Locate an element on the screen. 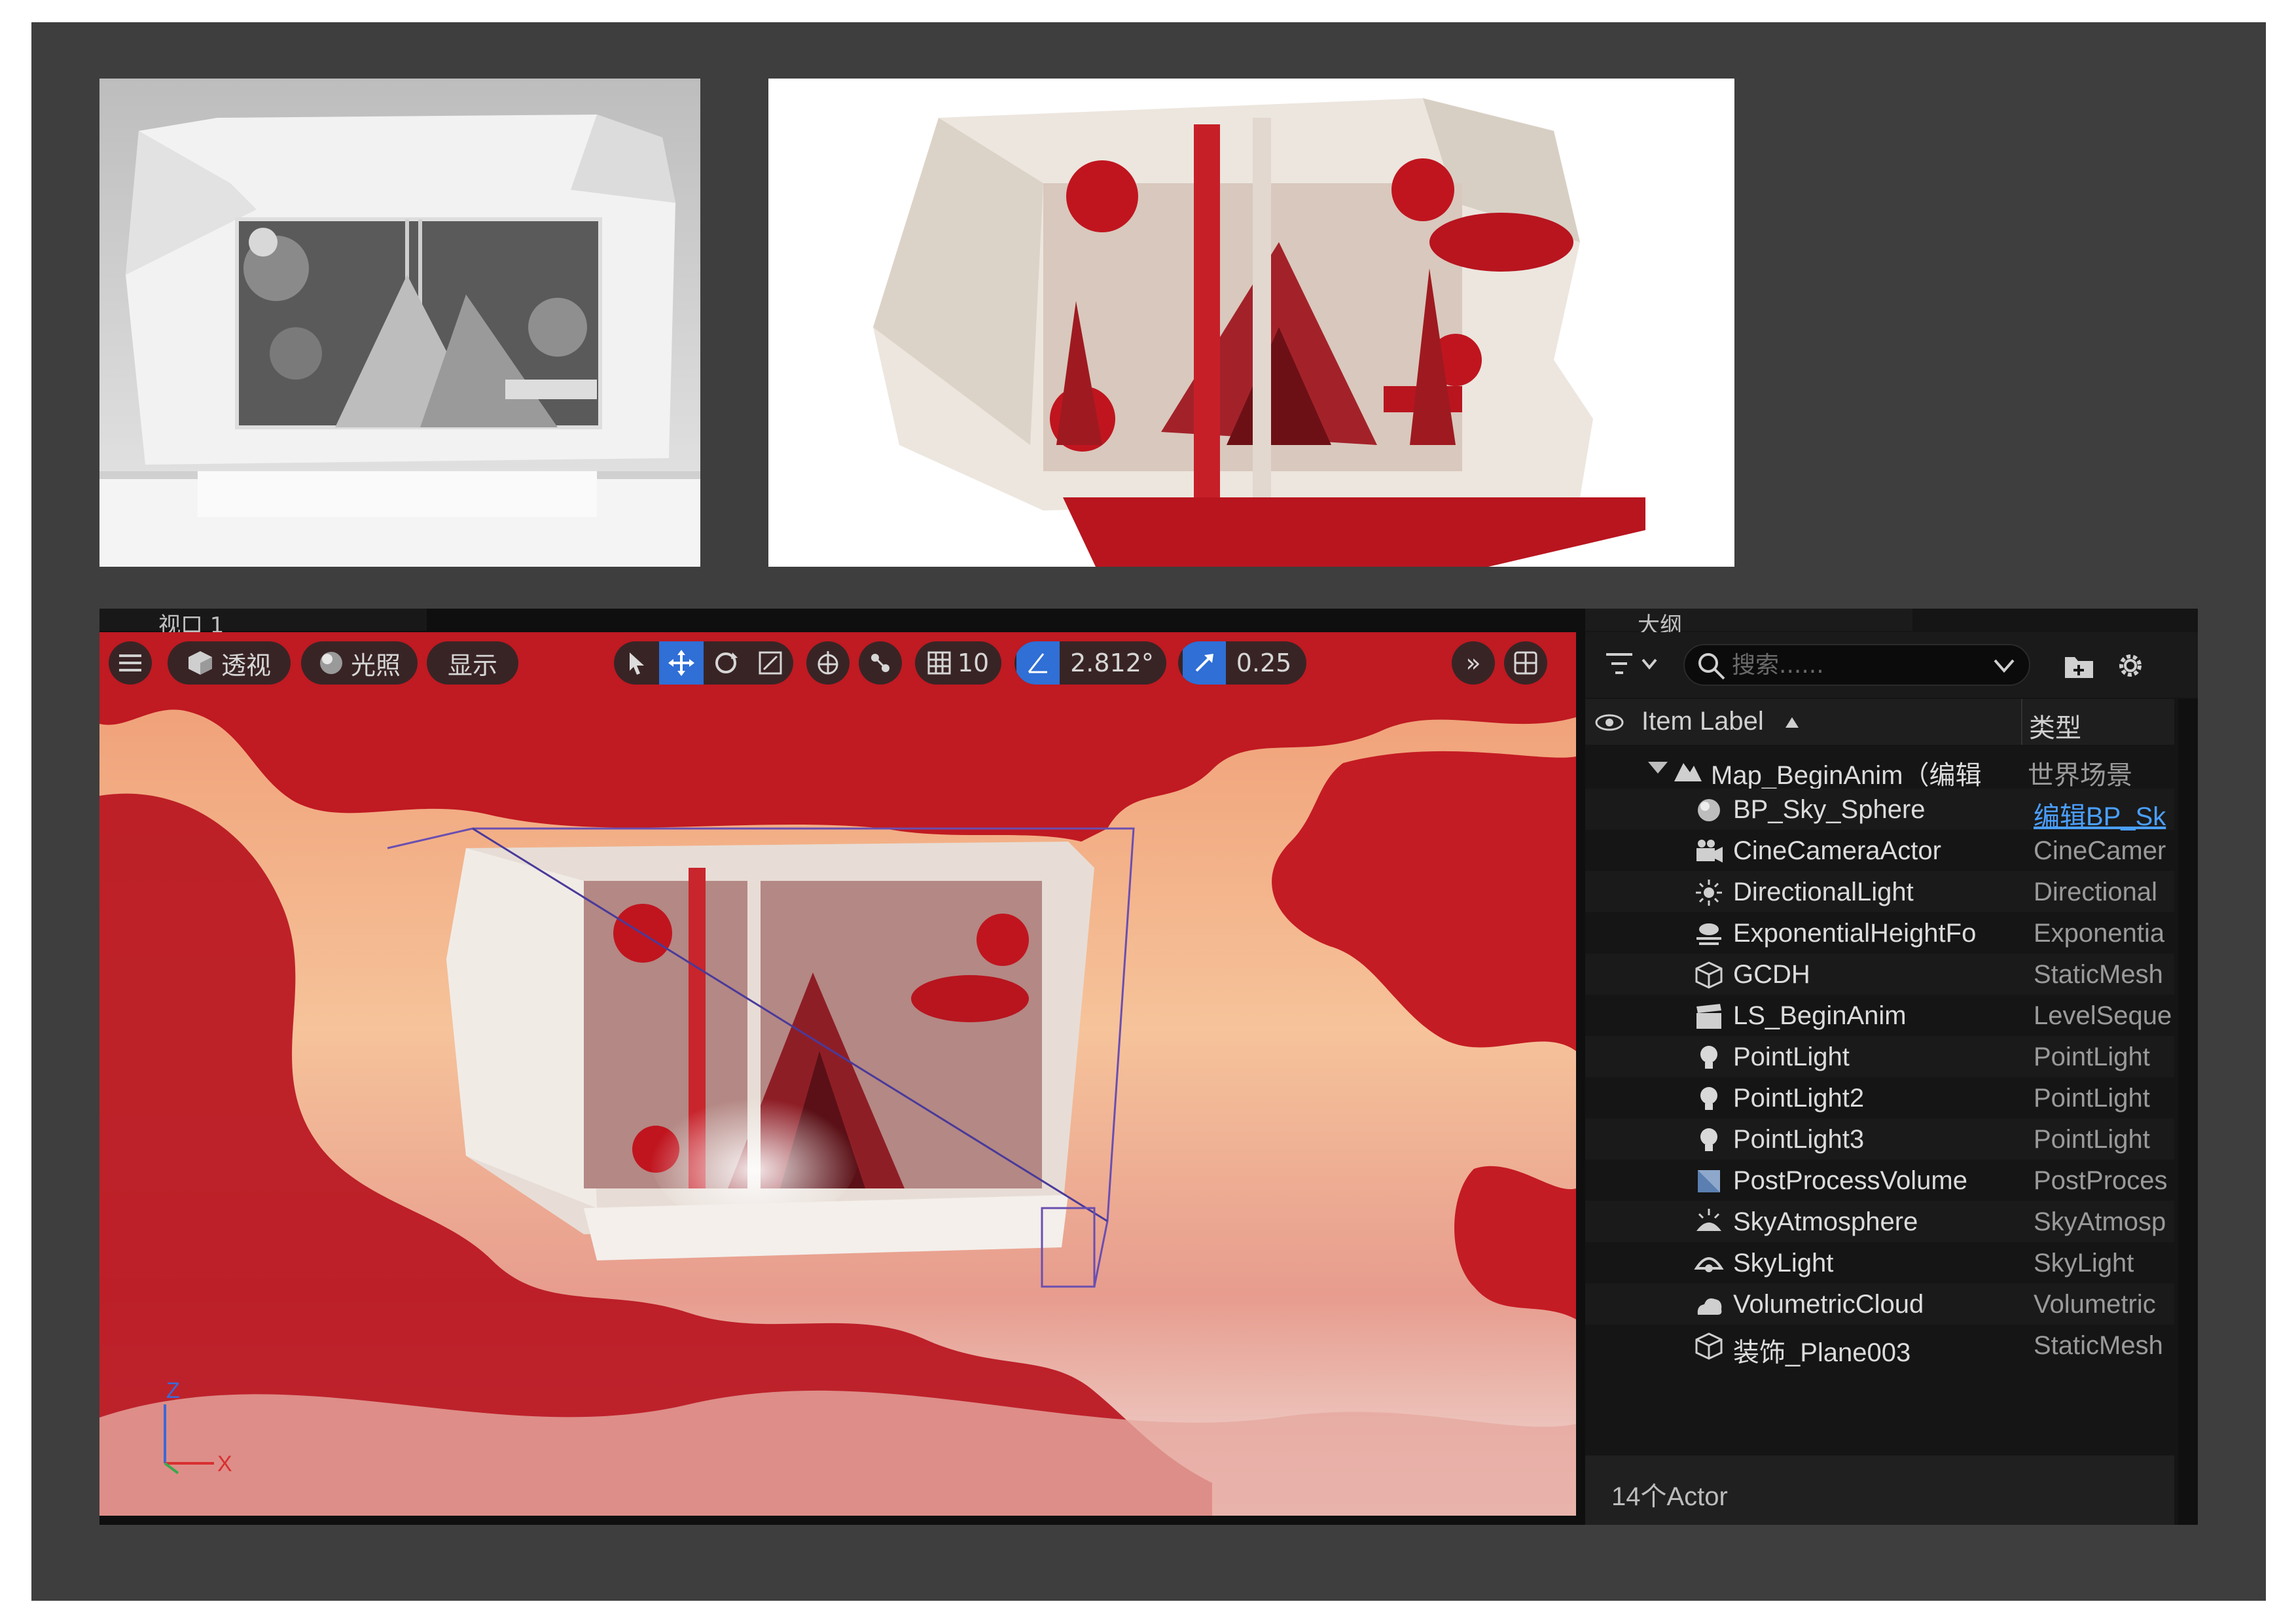 Image resolution: width=2296 pixels, height=1623 pixels. item-label-column-header: Item Label is located at coordinates (1702, 721).